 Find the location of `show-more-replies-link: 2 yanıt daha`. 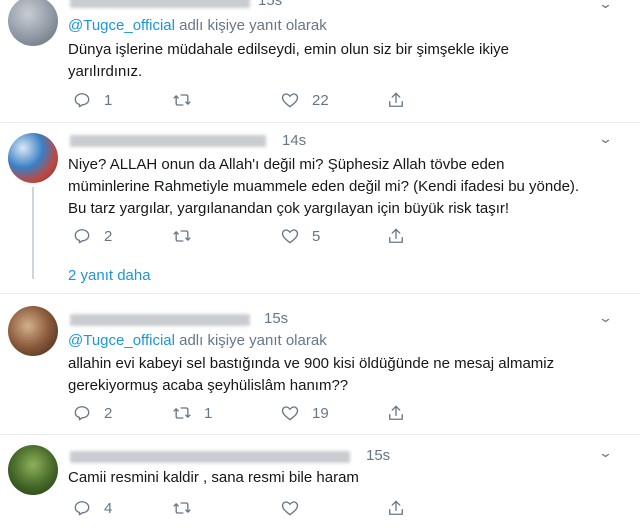

show-more-replies-link: 2 yanıt daha is located at coordinates (109, 275).